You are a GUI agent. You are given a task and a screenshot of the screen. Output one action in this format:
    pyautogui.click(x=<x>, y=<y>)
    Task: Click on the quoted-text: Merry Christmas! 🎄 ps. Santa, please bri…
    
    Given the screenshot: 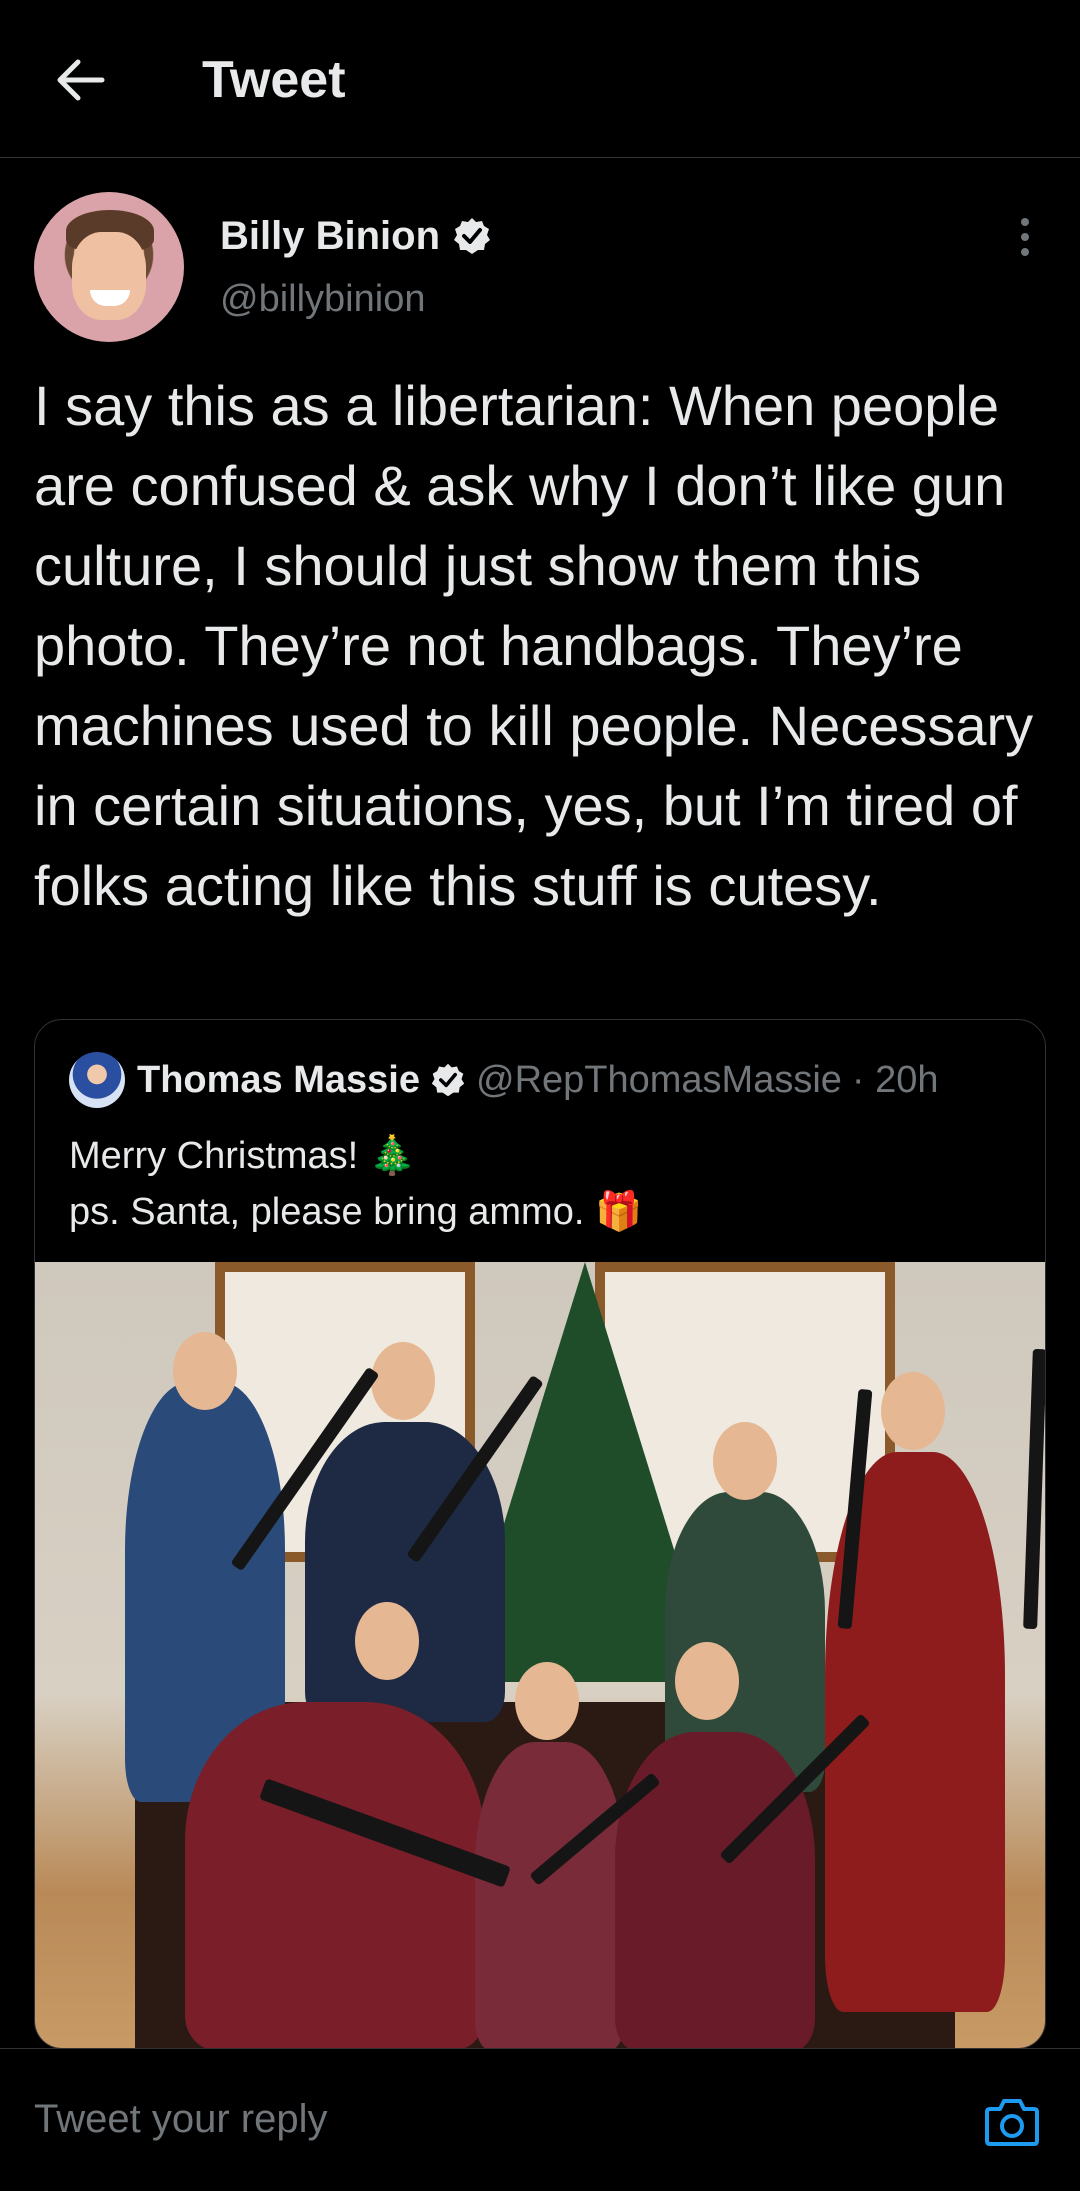 What is the action you would take?
    pyautogui.click(x=539, y=1184)
    